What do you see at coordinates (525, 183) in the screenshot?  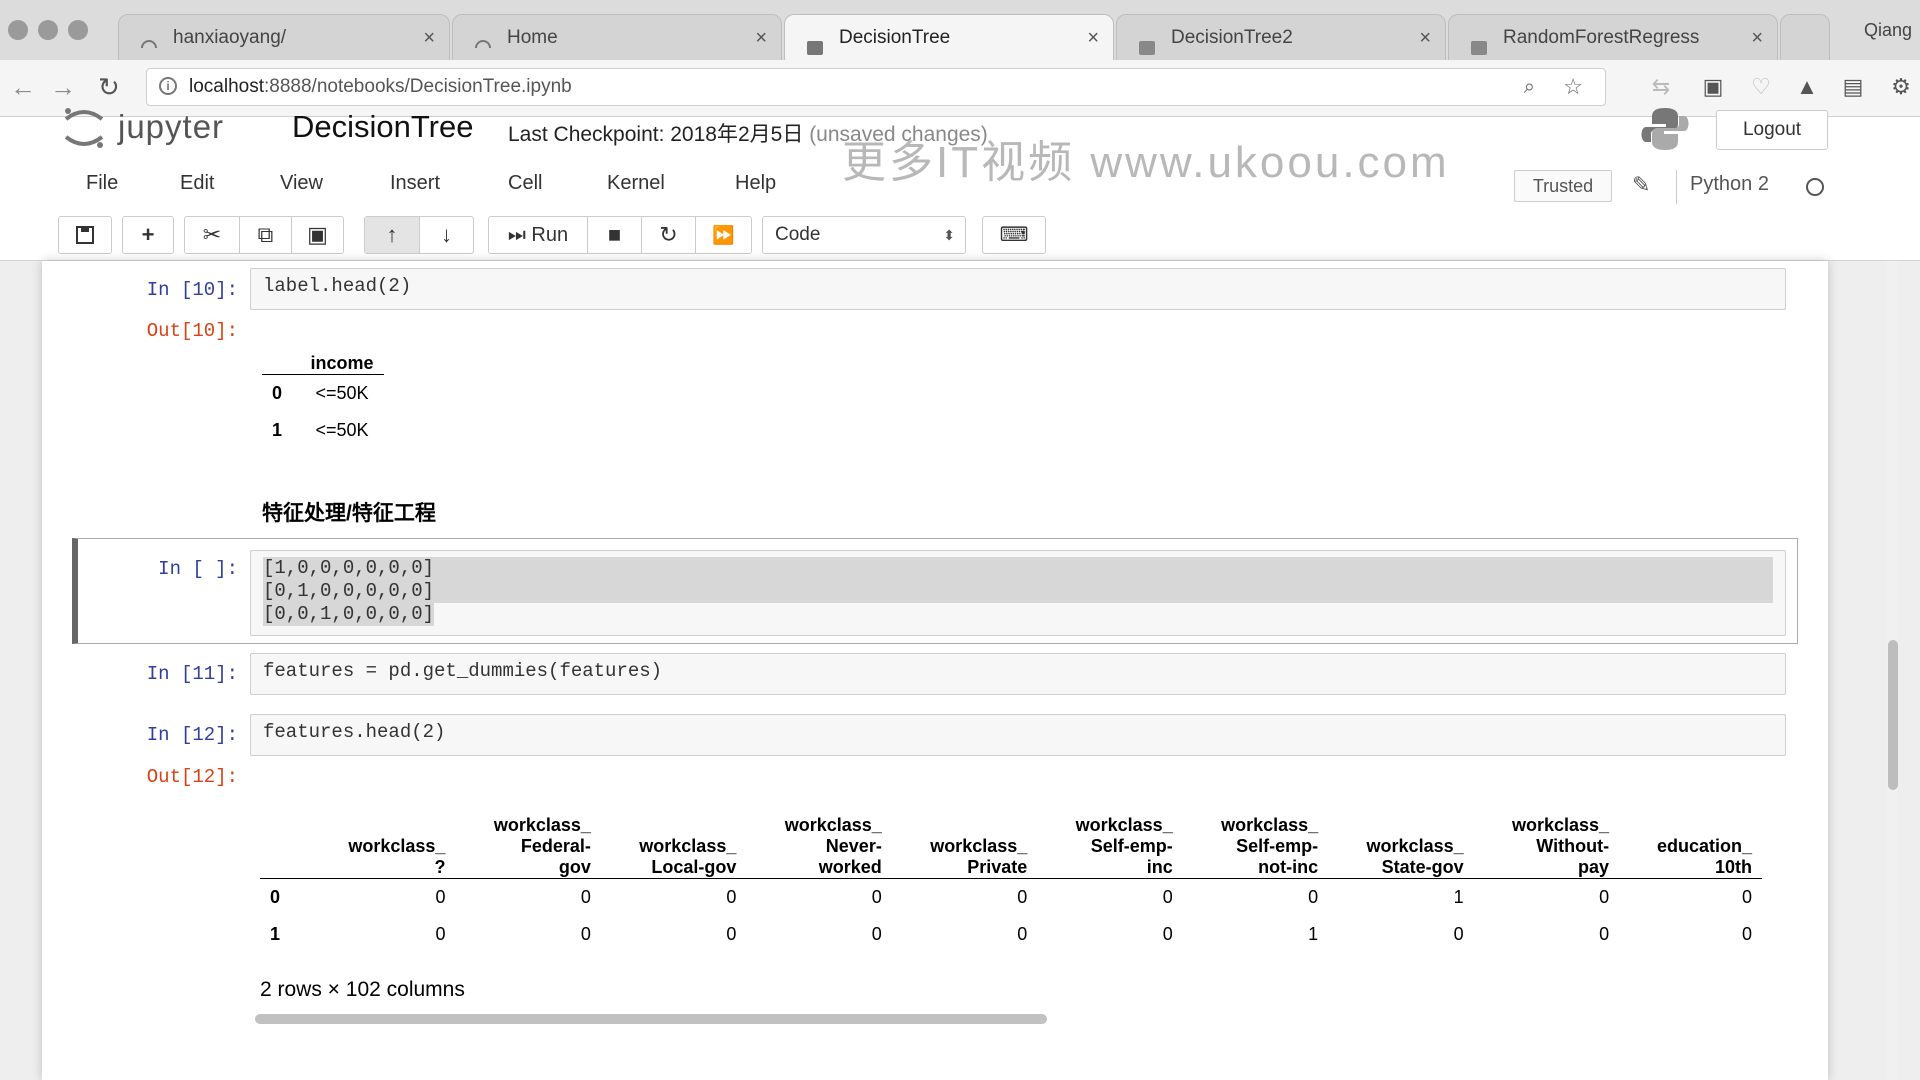 I see `menu-cell: Cell` at bounding box center [525, 183].